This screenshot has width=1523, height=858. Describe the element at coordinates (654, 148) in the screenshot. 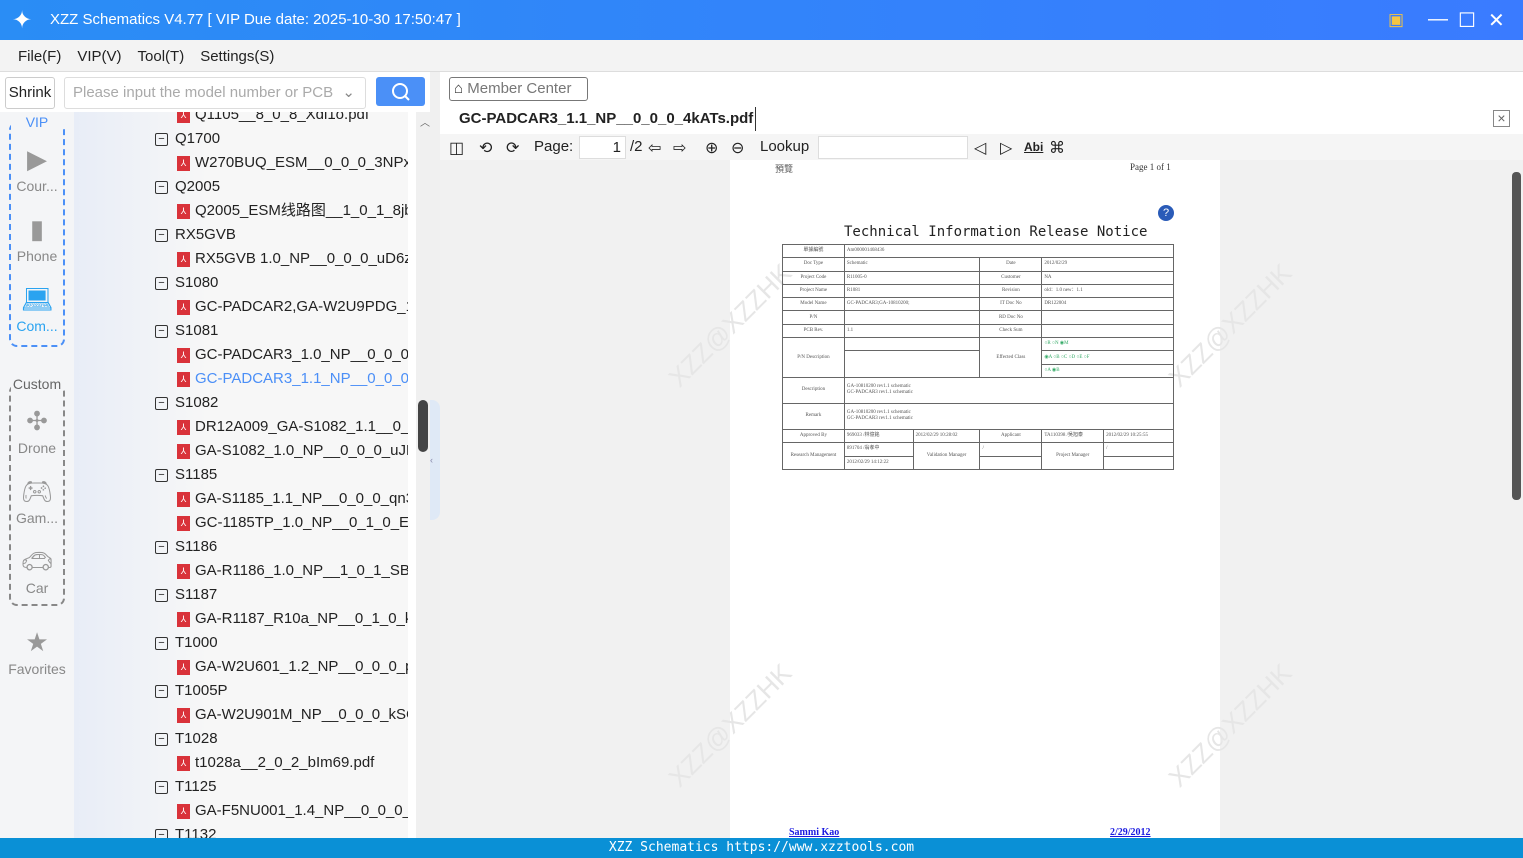

I see `previous-page-arrow-icon: ⇦` at that location.